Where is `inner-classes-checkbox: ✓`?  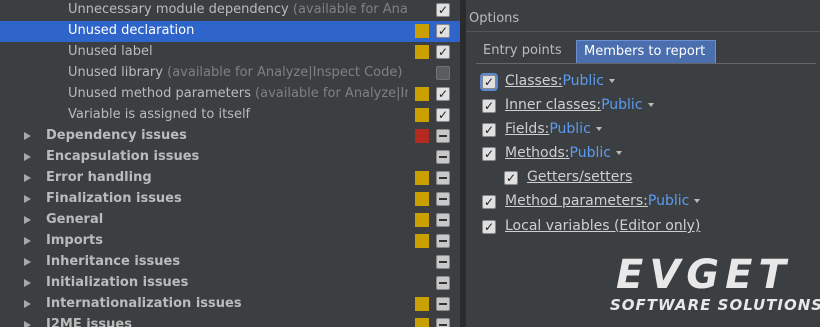 inner-classes-checkbox: ✓ is located at coordinates (489, 106).